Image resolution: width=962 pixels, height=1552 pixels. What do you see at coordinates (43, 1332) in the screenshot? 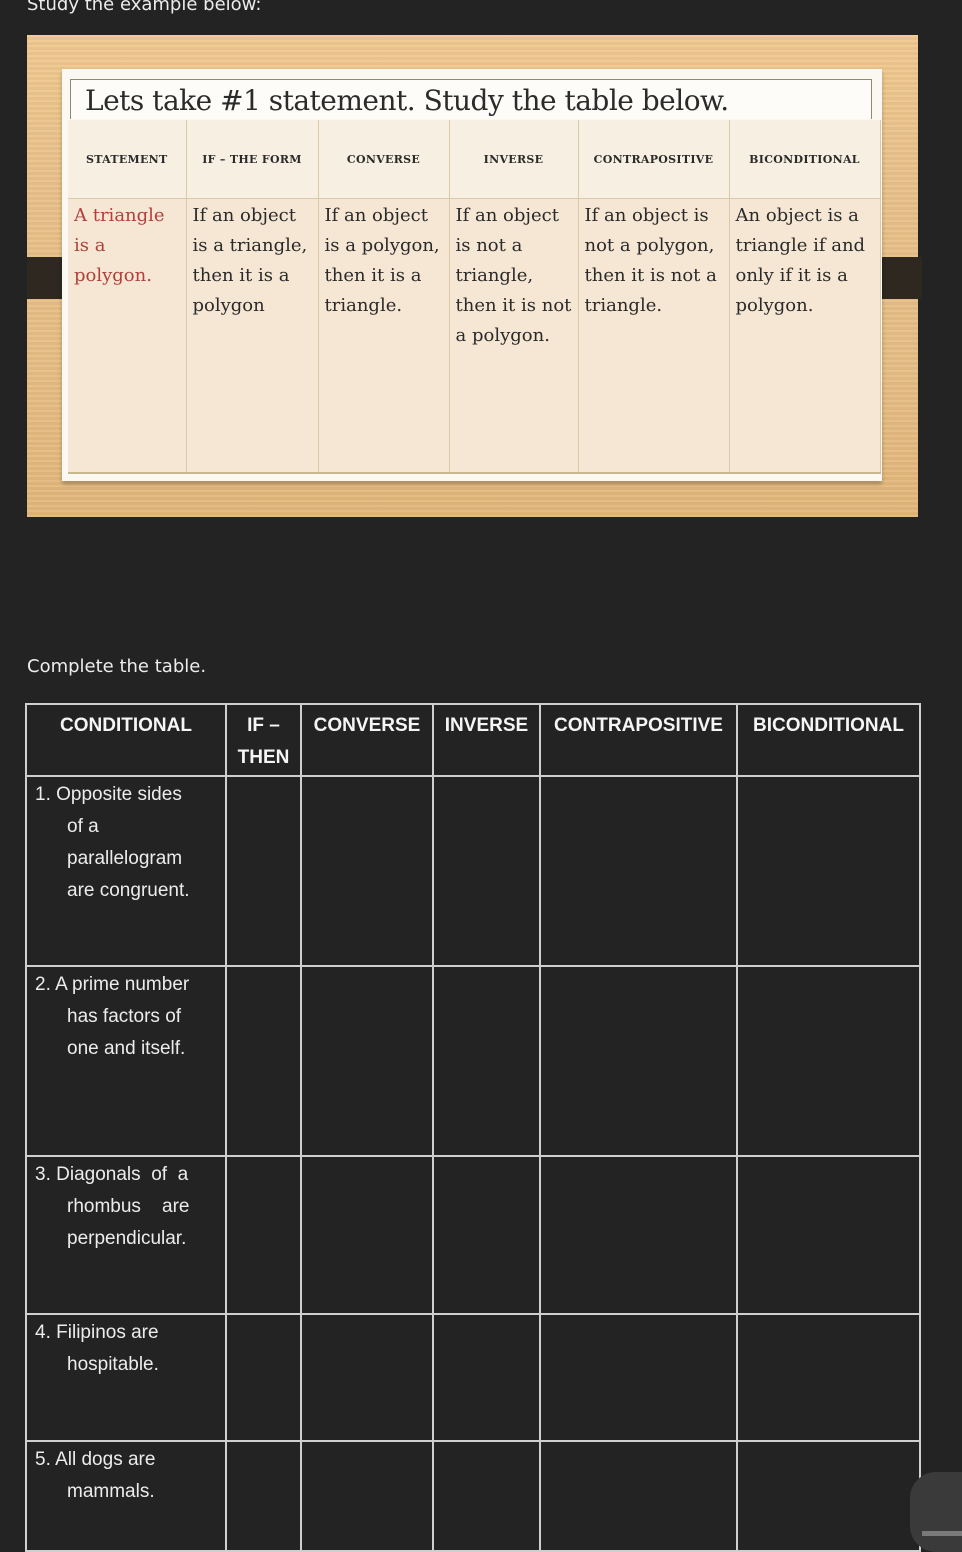
I see `statement-number: 4.` at bounding box center [43, 1332].